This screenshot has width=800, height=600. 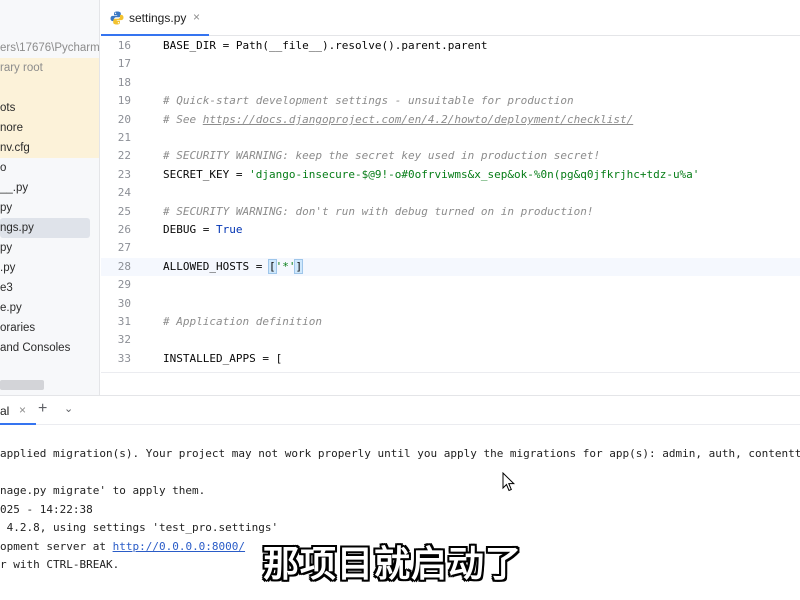 I want to click on line-number: 27, so click(x=124, y=247).